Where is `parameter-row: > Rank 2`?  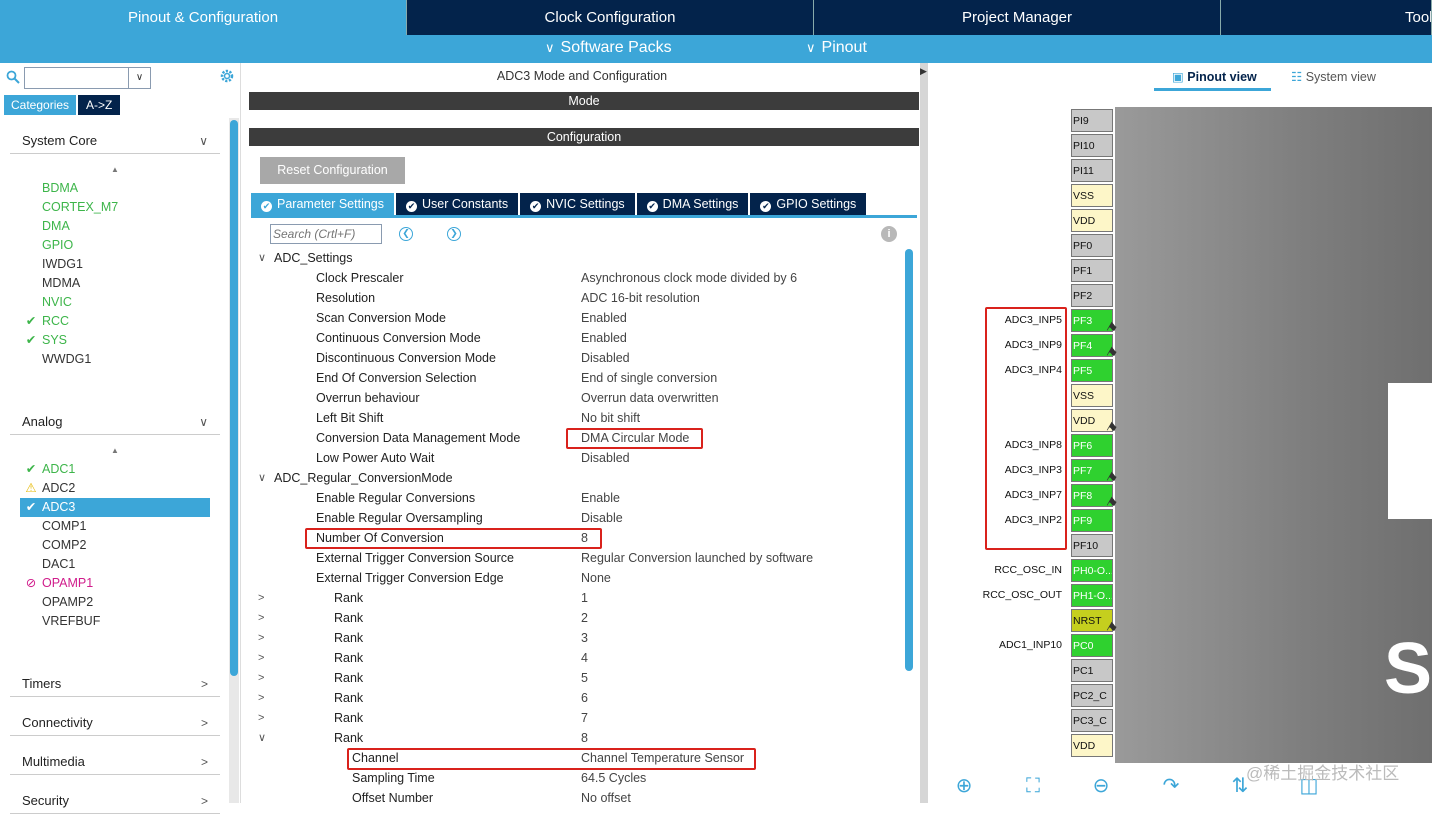
parameter-row: > Rank 2 is located at coordinates (573, 618).